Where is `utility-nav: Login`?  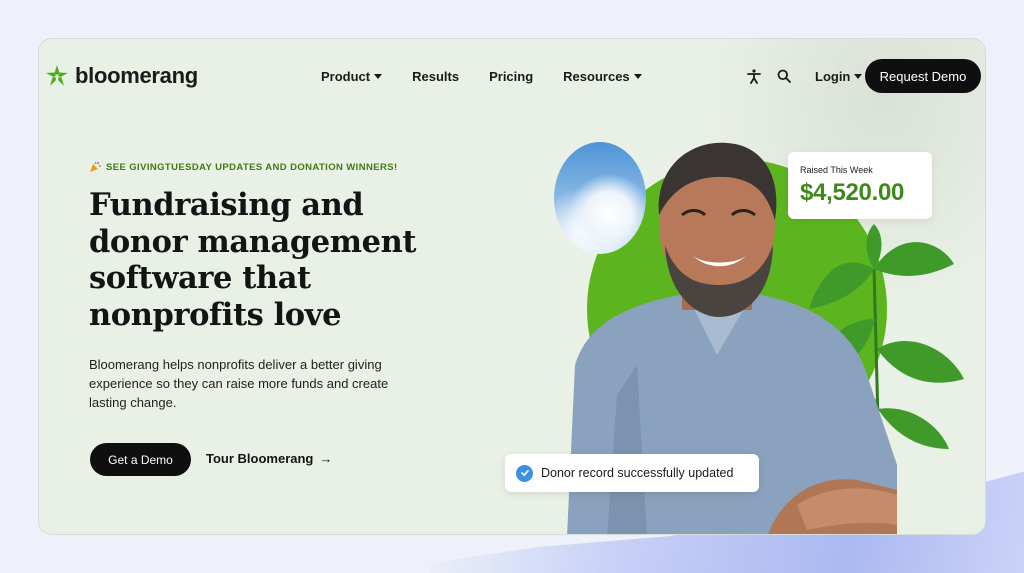 utility-nav: Login is located at coordinates (803, 76).